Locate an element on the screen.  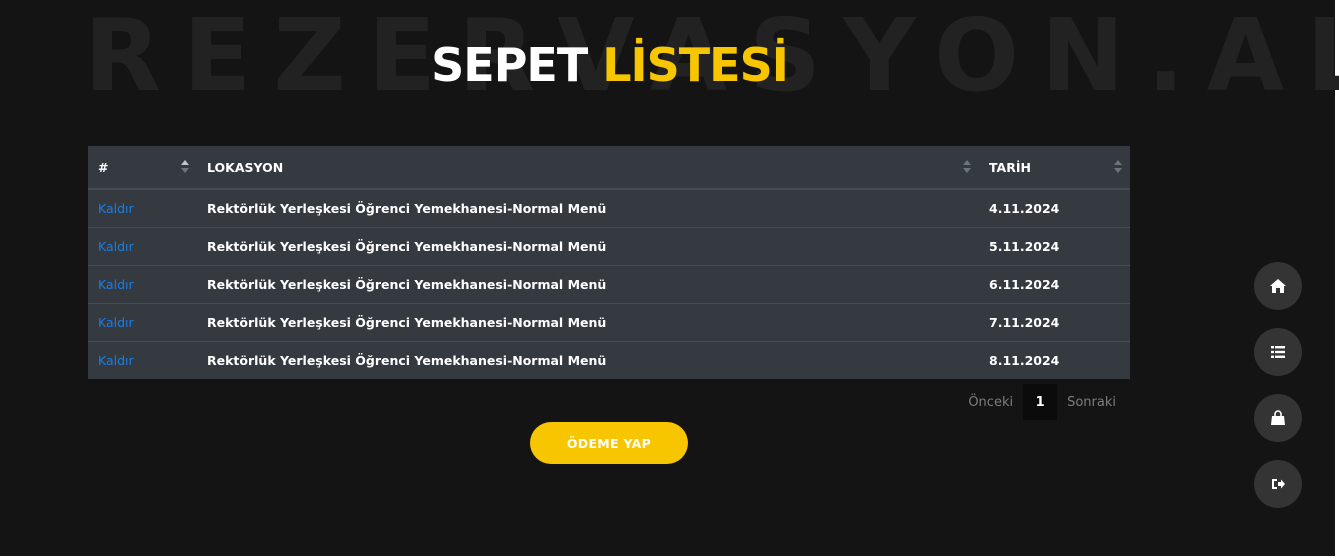
column-header-label: # is located at coordinates (103, 167).